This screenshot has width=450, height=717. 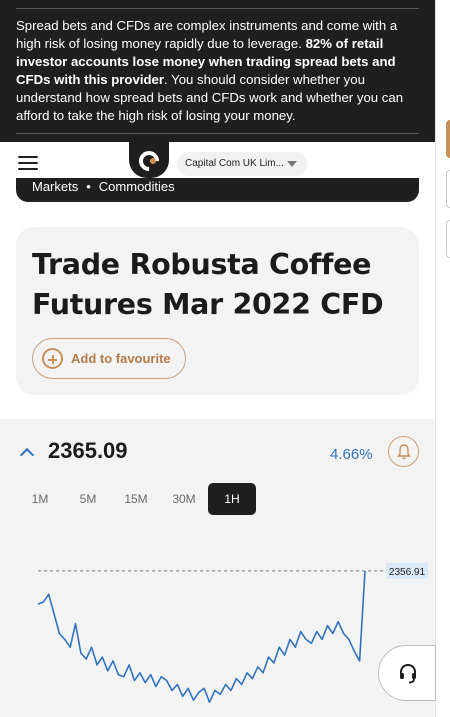 What do you see at coordinates (121, 358) in the screenshot?
I see `favourite-label: Add to favourite` at bounding box center [121, 358].